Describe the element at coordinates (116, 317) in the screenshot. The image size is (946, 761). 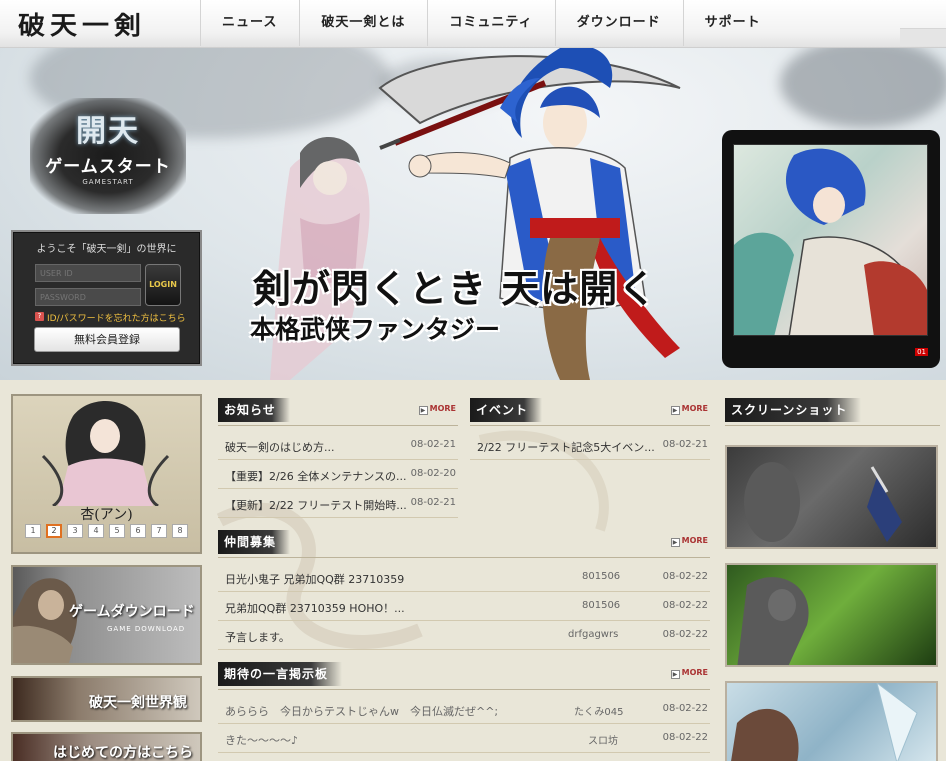
I see `forgot-password-link: ID/パスワードを忘れた方はこちら` at that location.